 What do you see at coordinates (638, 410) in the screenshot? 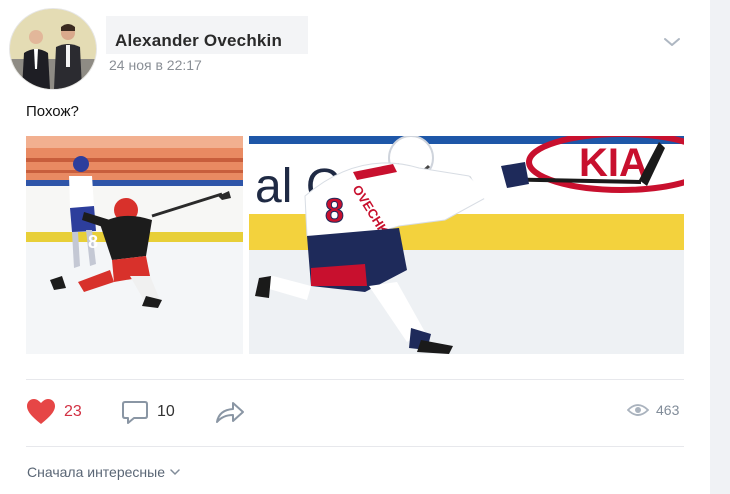
I see `eye-icon` at bounding box center [638, 410].